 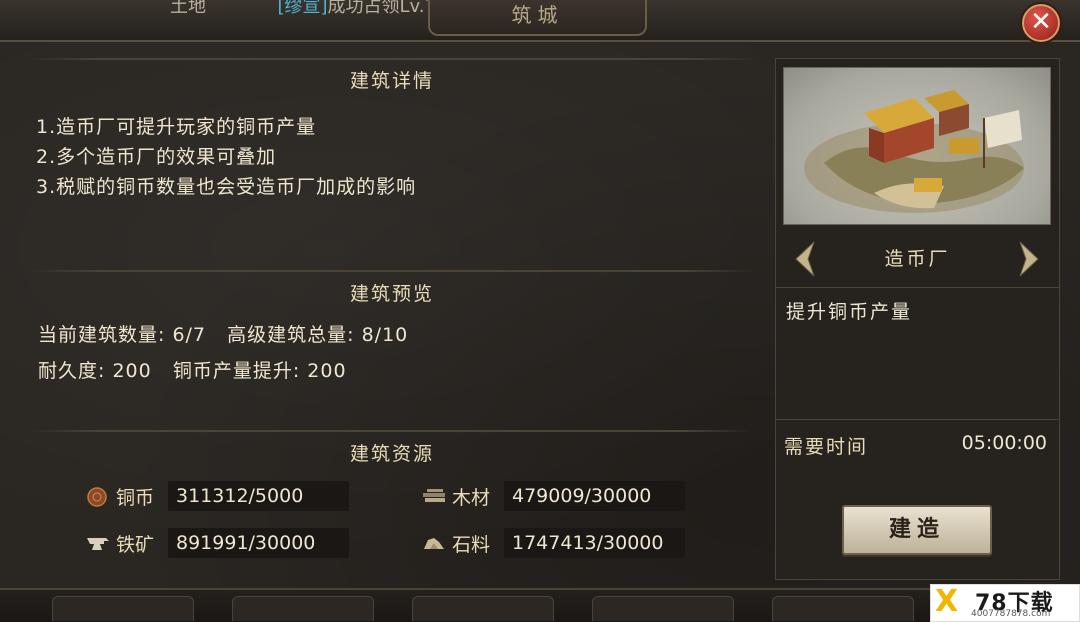 What do you see at coordinates (188, 8) in the screenshot?
I see `ticker-prefix: 土地` at bounding box center [188, 8].